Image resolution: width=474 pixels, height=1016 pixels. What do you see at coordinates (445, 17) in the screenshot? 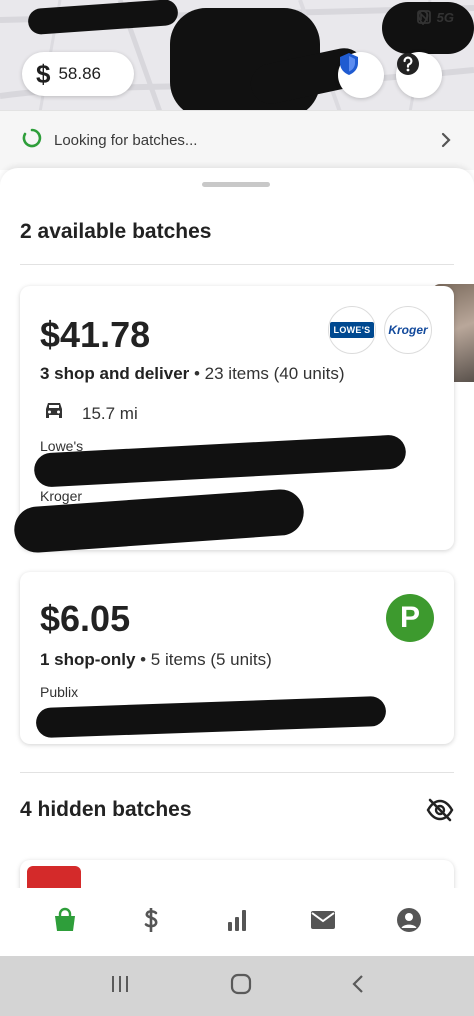
I see `network-indicator: 5G` at bounding box center [445, 17].